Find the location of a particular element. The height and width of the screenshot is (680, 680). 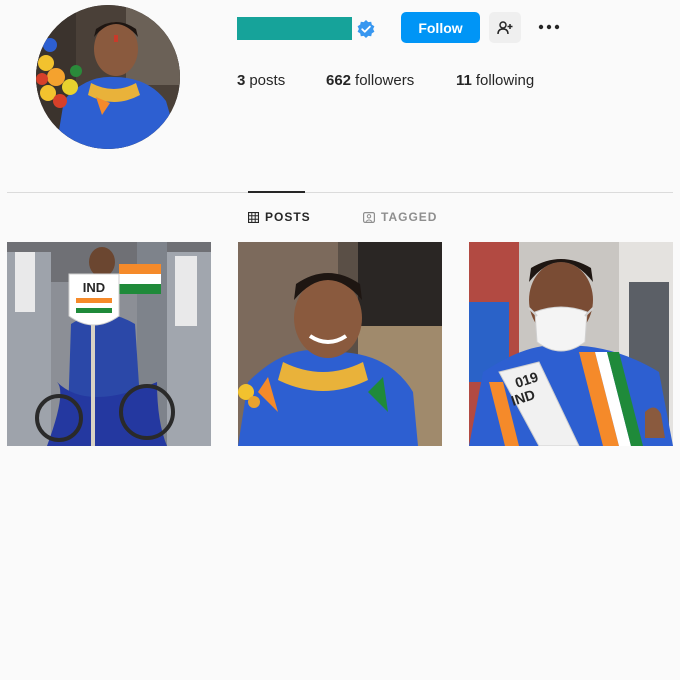

tag-icon is located at coordinates (369, 217).